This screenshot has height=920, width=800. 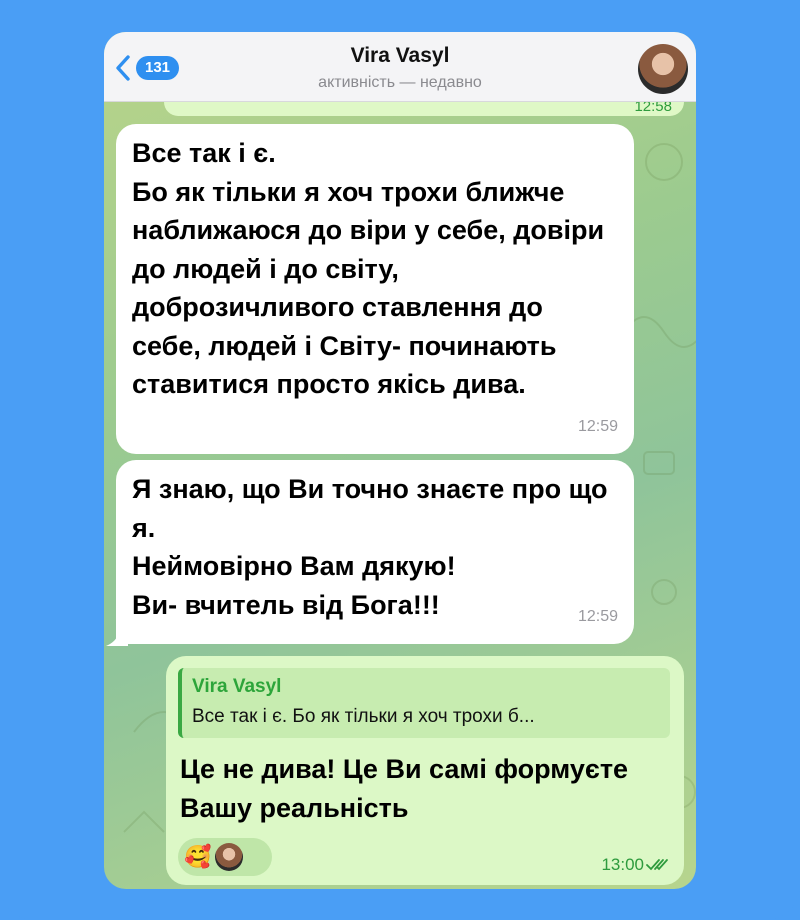 I want to click on reactor-avatar, so click(x=229, y=857).